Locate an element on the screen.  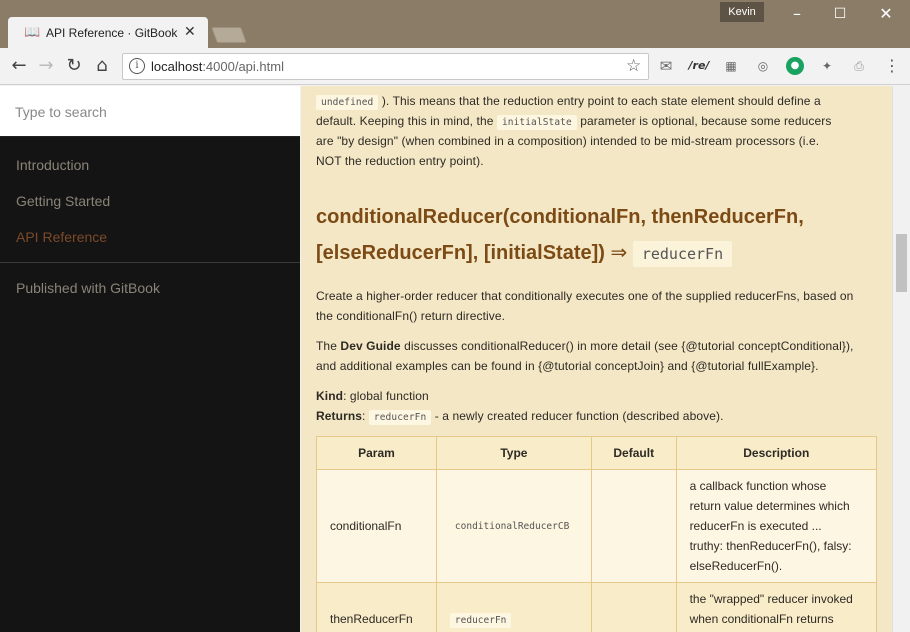
sidebar-item-introduction: Introduction is located at coordinates (52, 165).